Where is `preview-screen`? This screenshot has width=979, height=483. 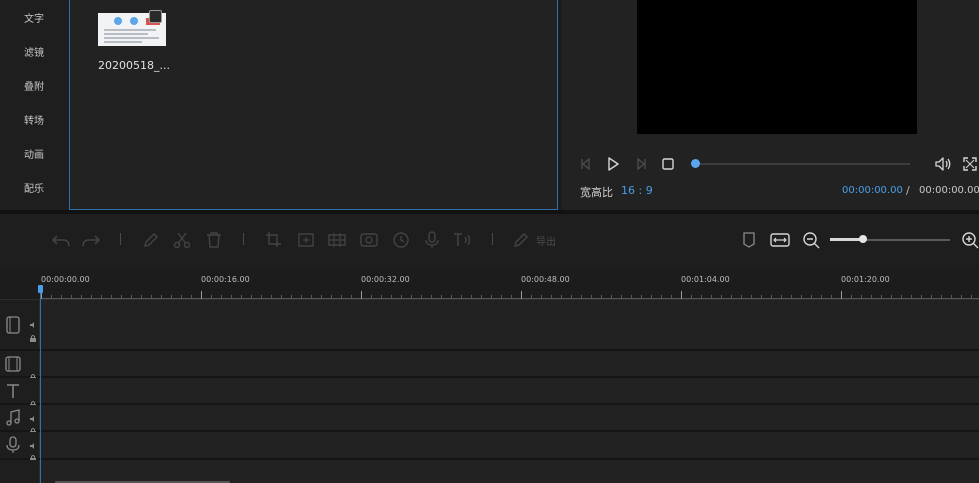
preview-screen is located at coordinates (777, 67).